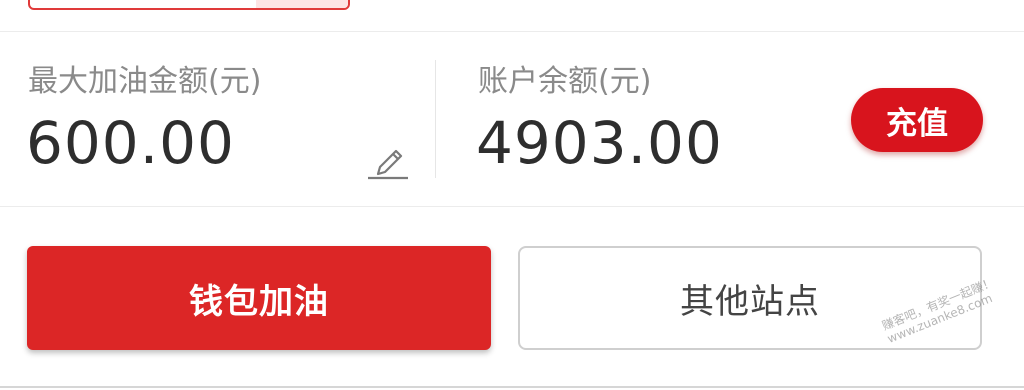  I want to click on pencil-icon, so click(388, 160).